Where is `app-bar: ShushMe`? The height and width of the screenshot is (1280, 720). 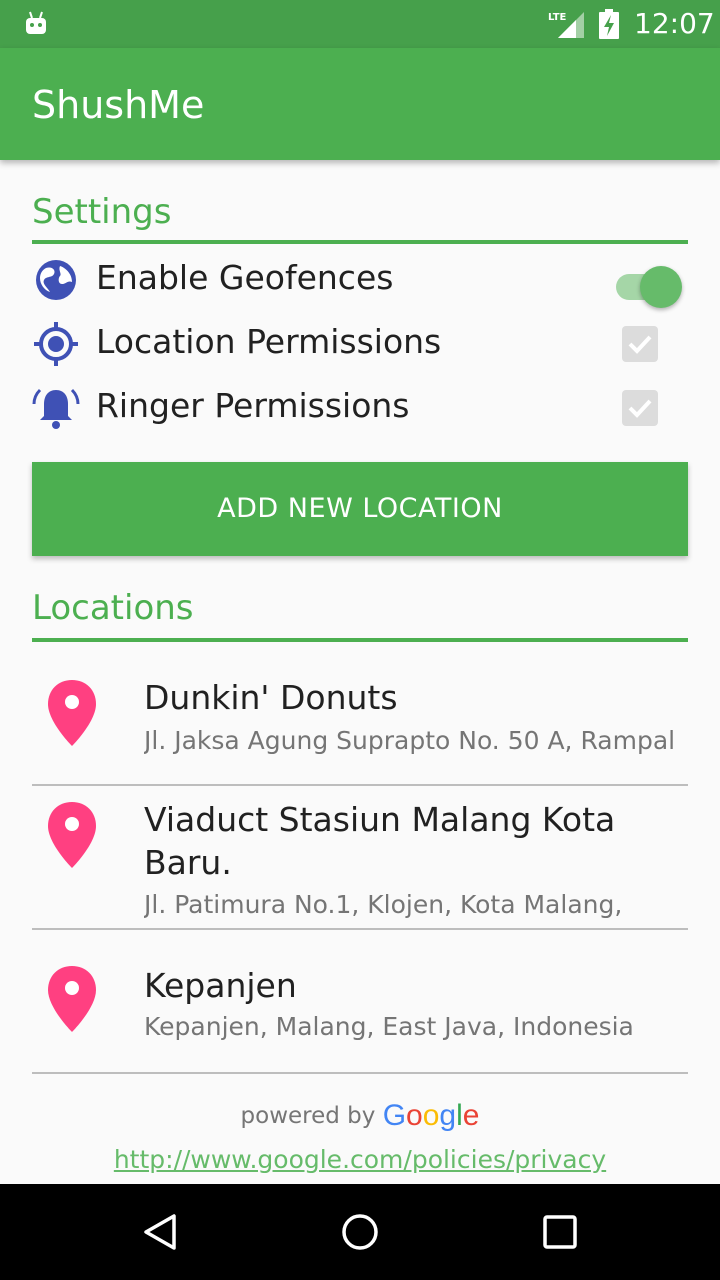 app-bar: ShushMe is located at coordinates (360, 104).